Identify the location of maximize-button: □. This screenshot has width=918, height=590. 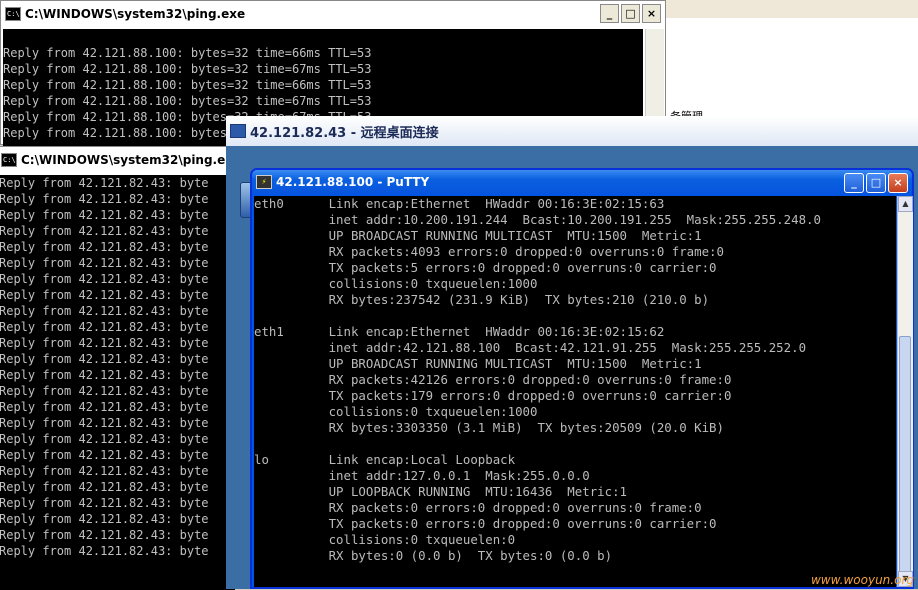
(630, 13).